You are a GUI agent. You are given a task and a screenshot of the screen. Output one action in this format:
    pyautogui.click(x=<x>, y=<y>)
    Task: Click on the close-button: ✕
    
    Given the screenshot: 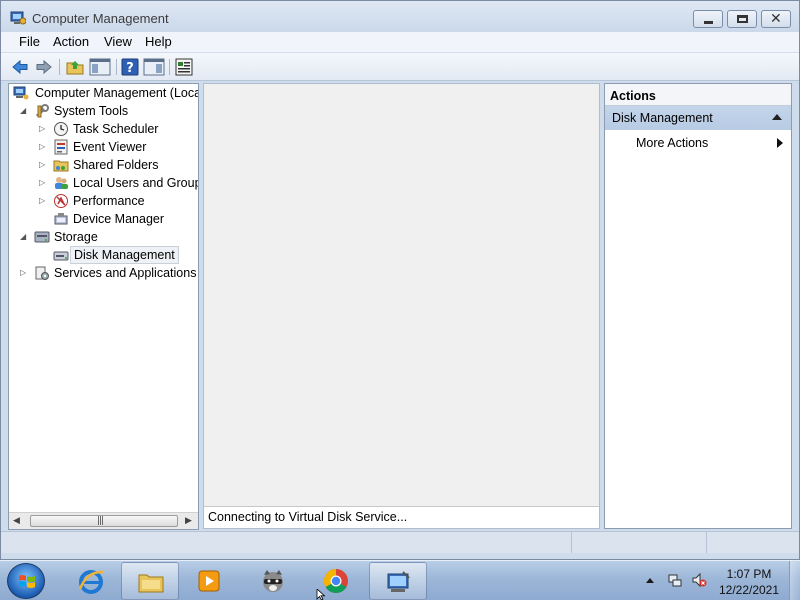 What is the action you would take?
    pyautogui.click(x=776, y=19)
    